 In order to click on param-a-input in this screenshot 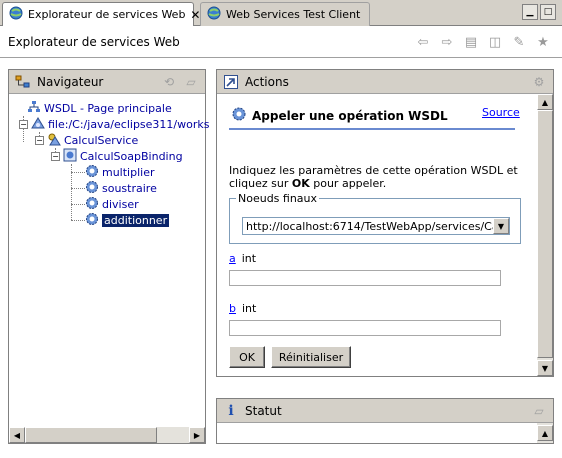, I will do `click(365, 278)`.